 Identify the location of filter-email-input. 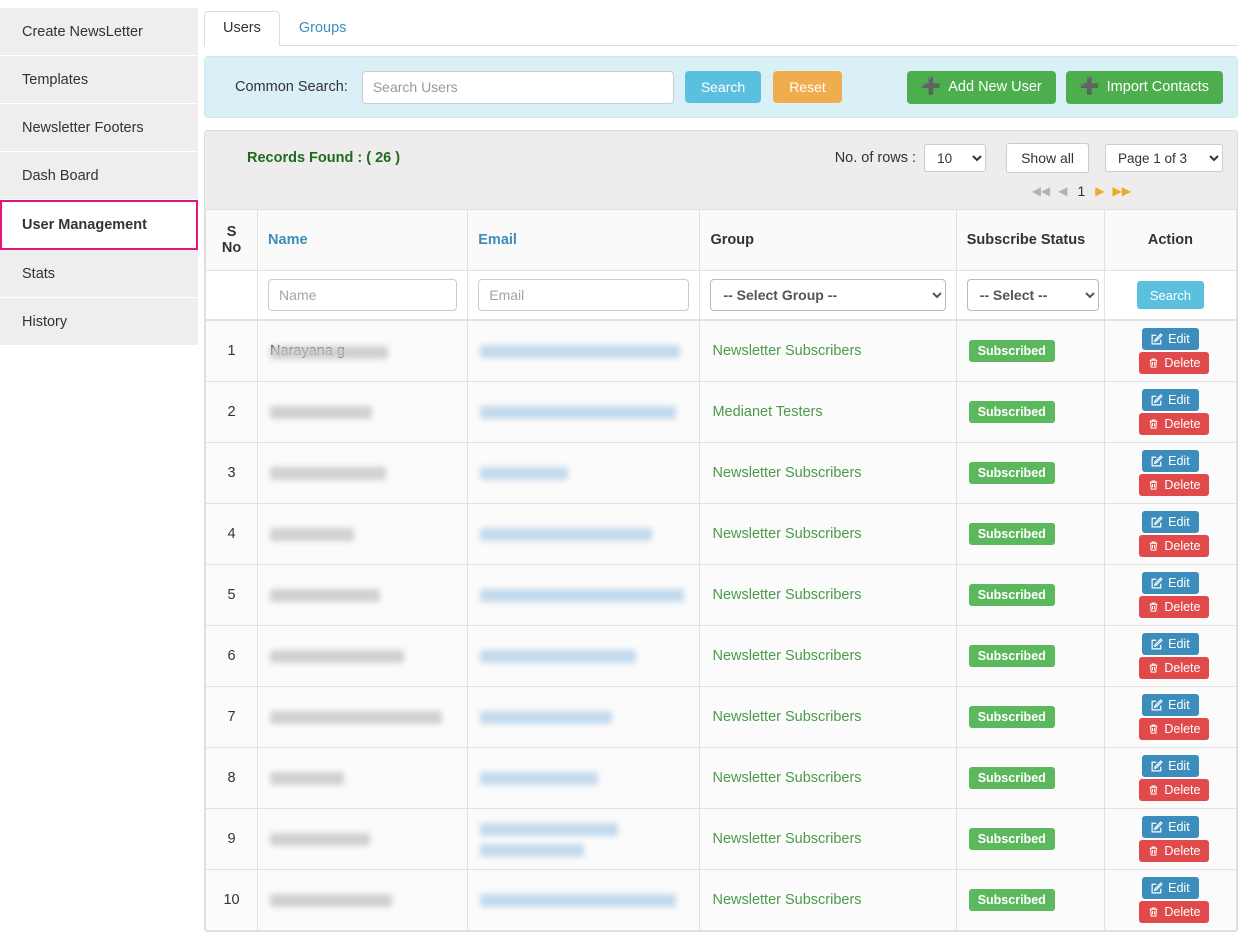
(584, 295).